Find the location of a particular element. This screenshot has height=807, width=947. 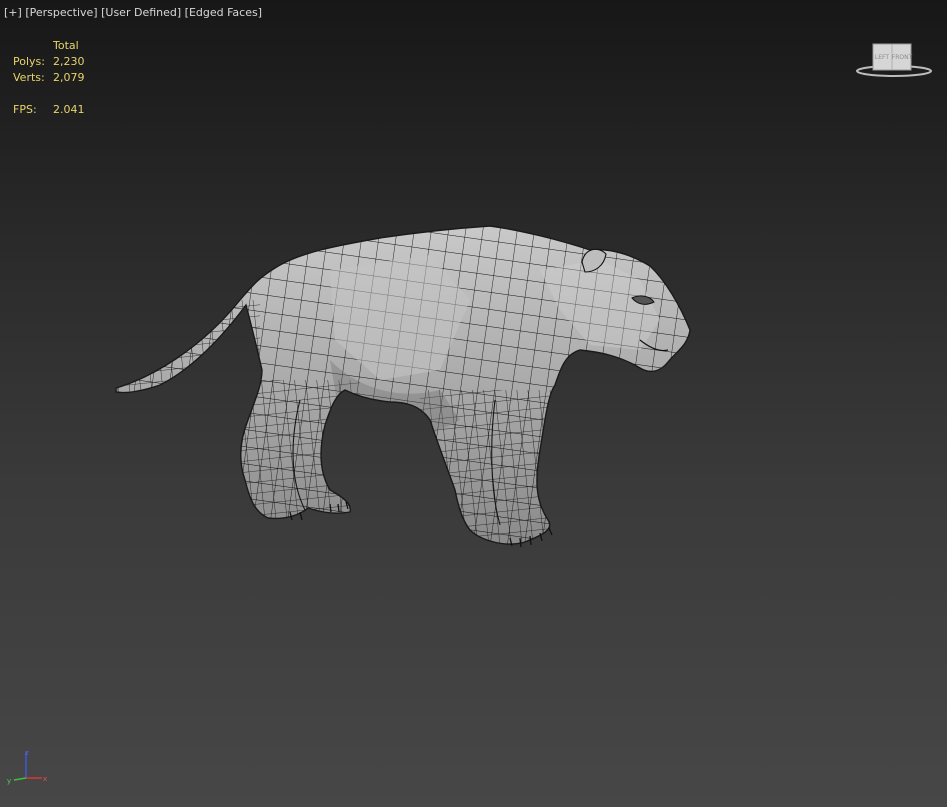

axis-x-label: x is located at coordinates (45, 779).